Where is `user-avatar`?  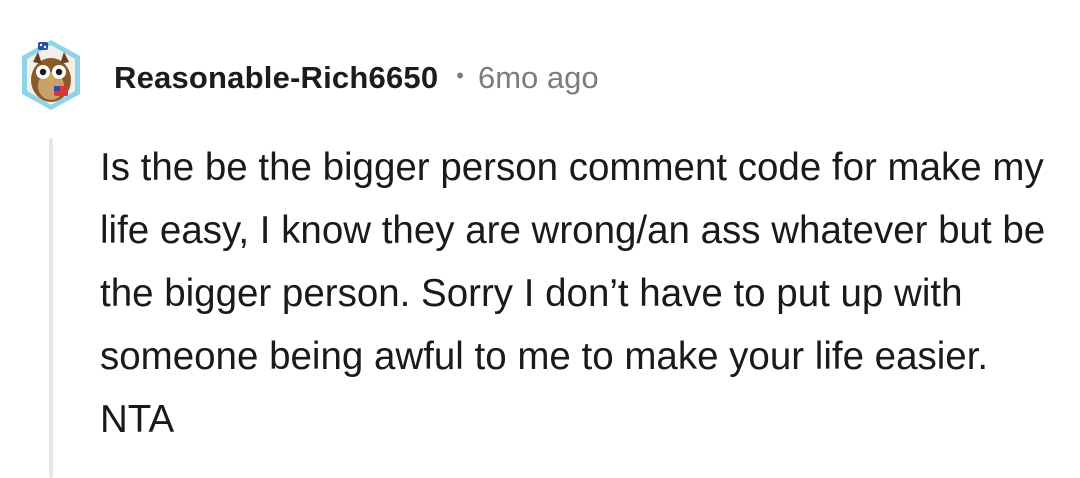 user-avatar is located at coordinates (51, 75).